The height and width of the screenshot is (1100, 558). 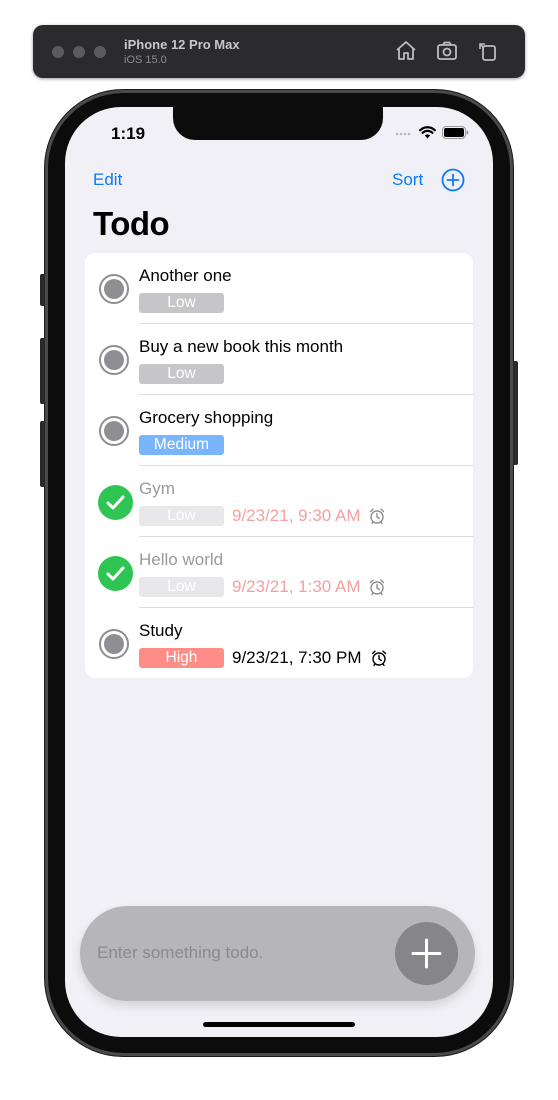 What do you see at coordinates (447, 51) in the screenshot?
I see `screenshot-icon` at bounding box center [447, 51].